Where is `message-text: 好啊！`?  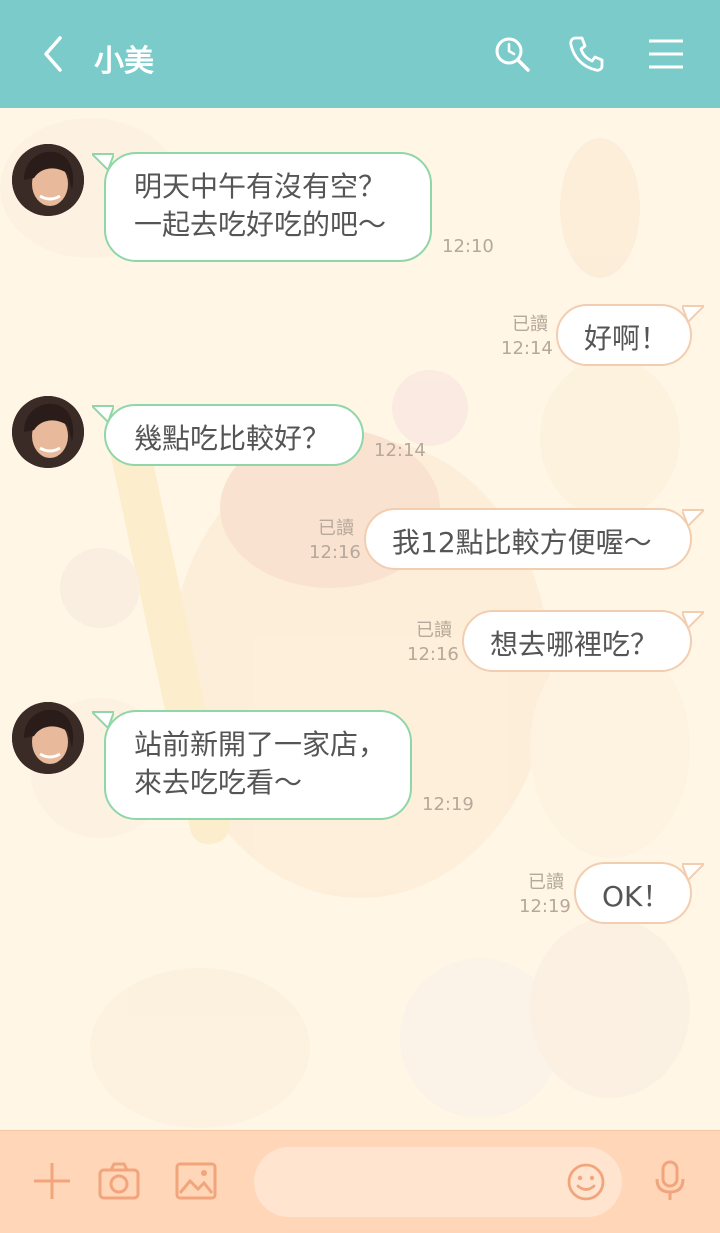 message-text: 好啊！ is located at coordinates (626, 338).